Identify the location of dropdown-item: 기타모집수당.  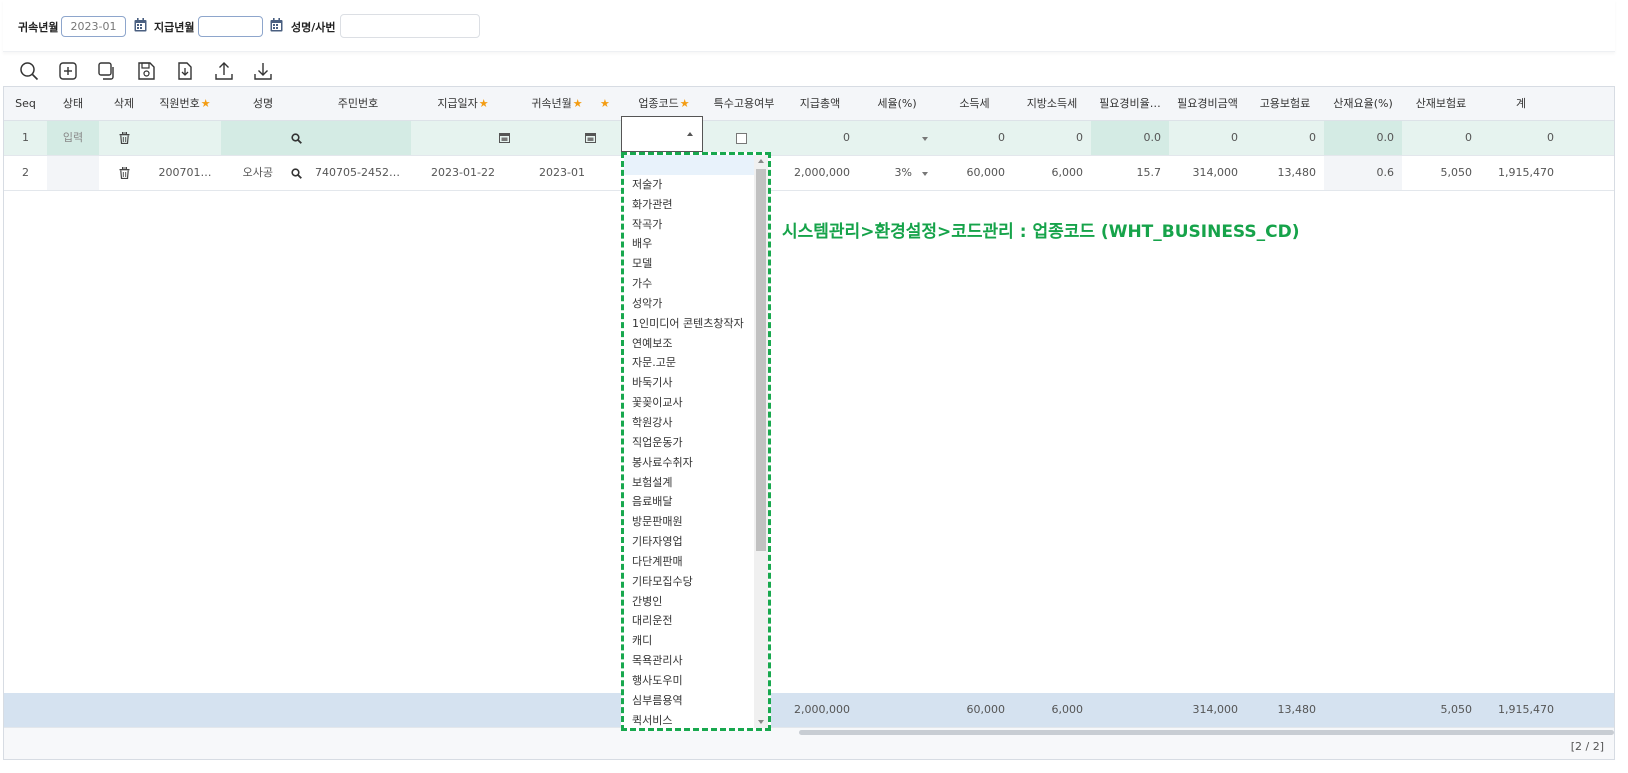
(689, 582).